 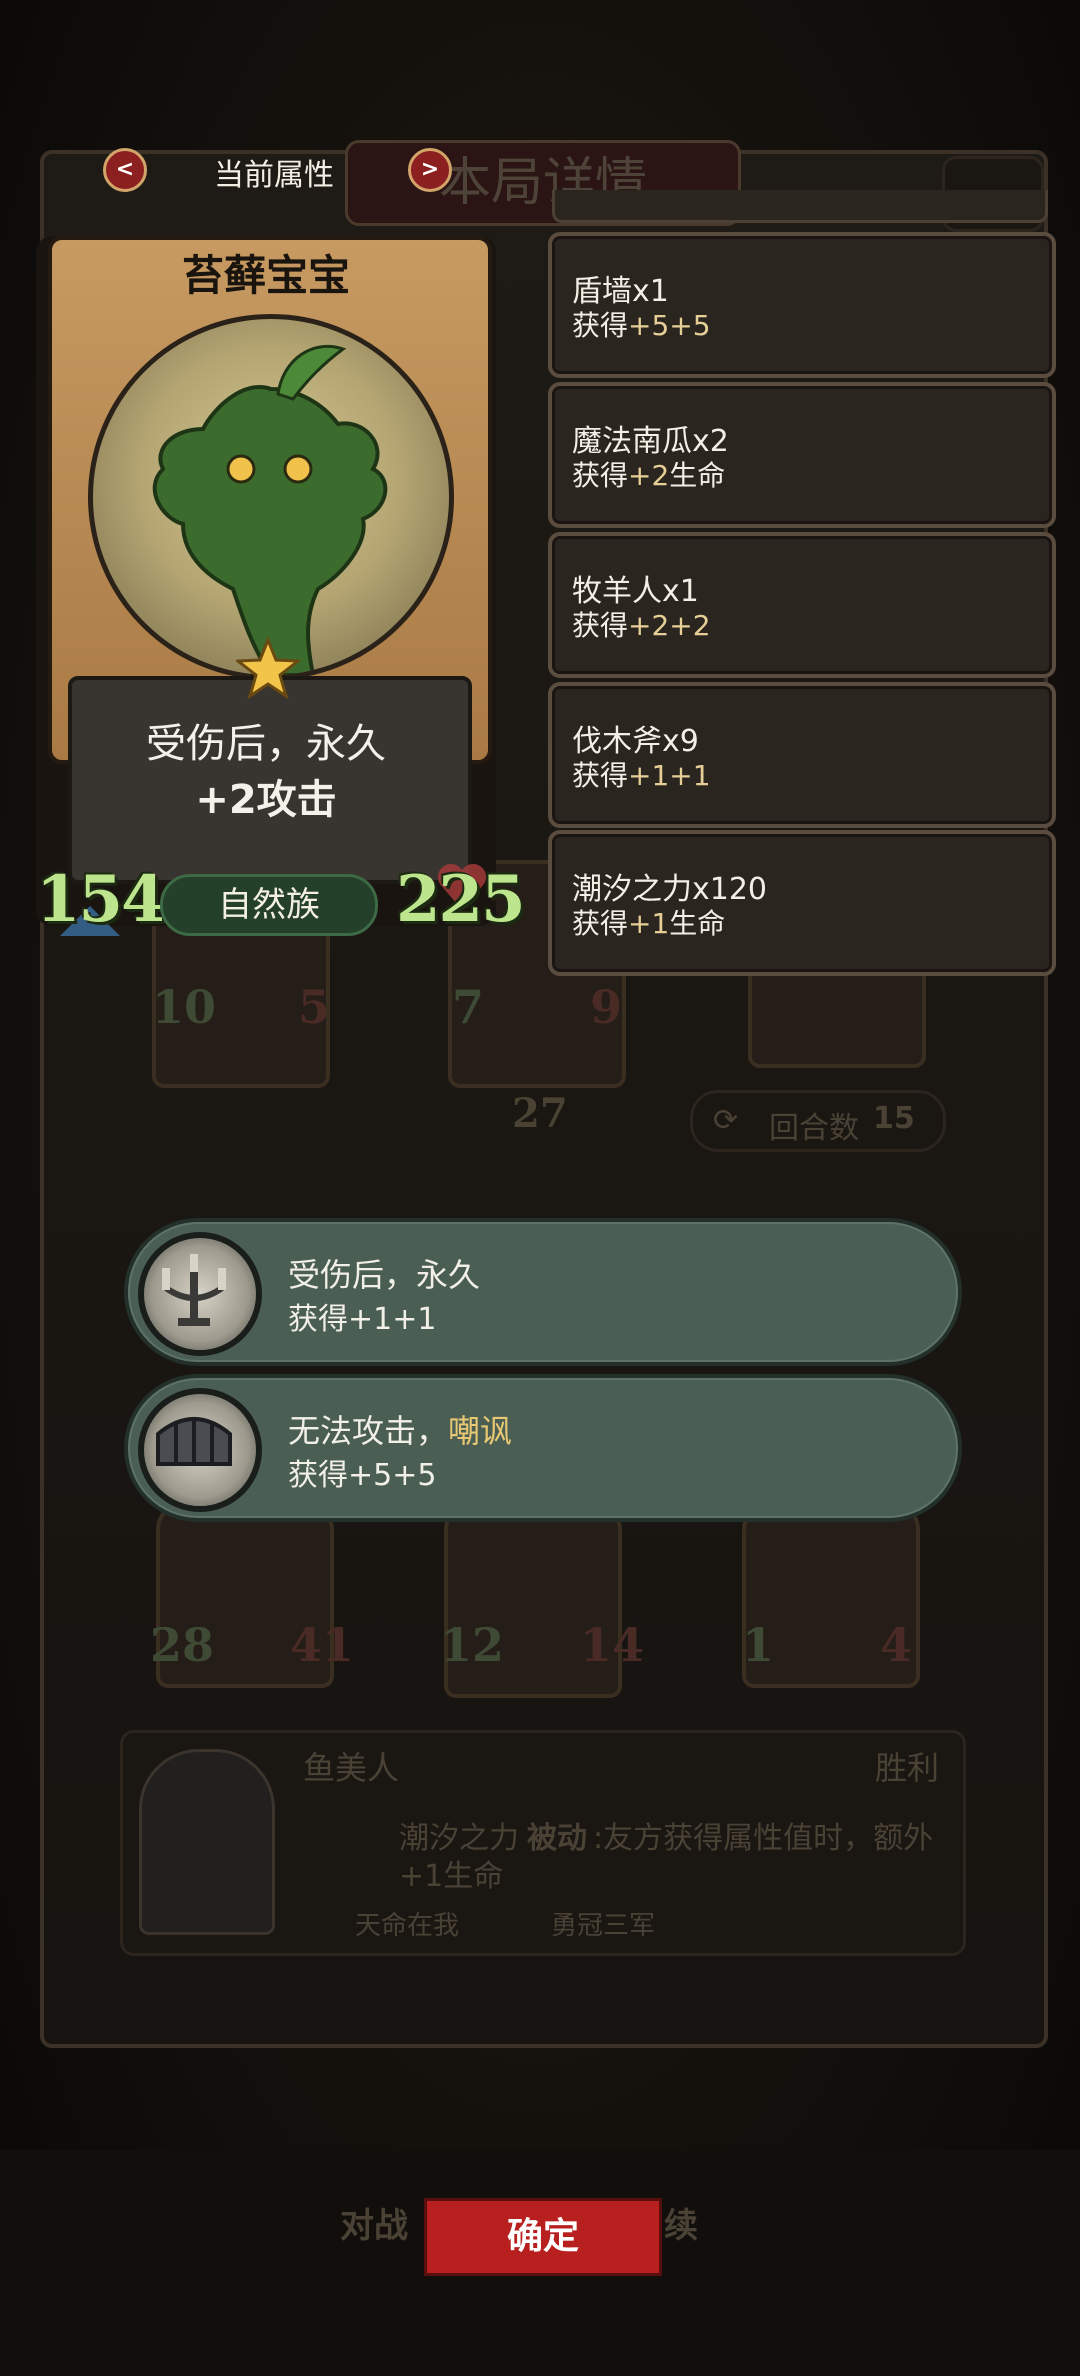 What do you see at coordinates (266, 800) in the screenshot?
I see `card-description-line2: +2攻击` at bounding box center [266, 800].